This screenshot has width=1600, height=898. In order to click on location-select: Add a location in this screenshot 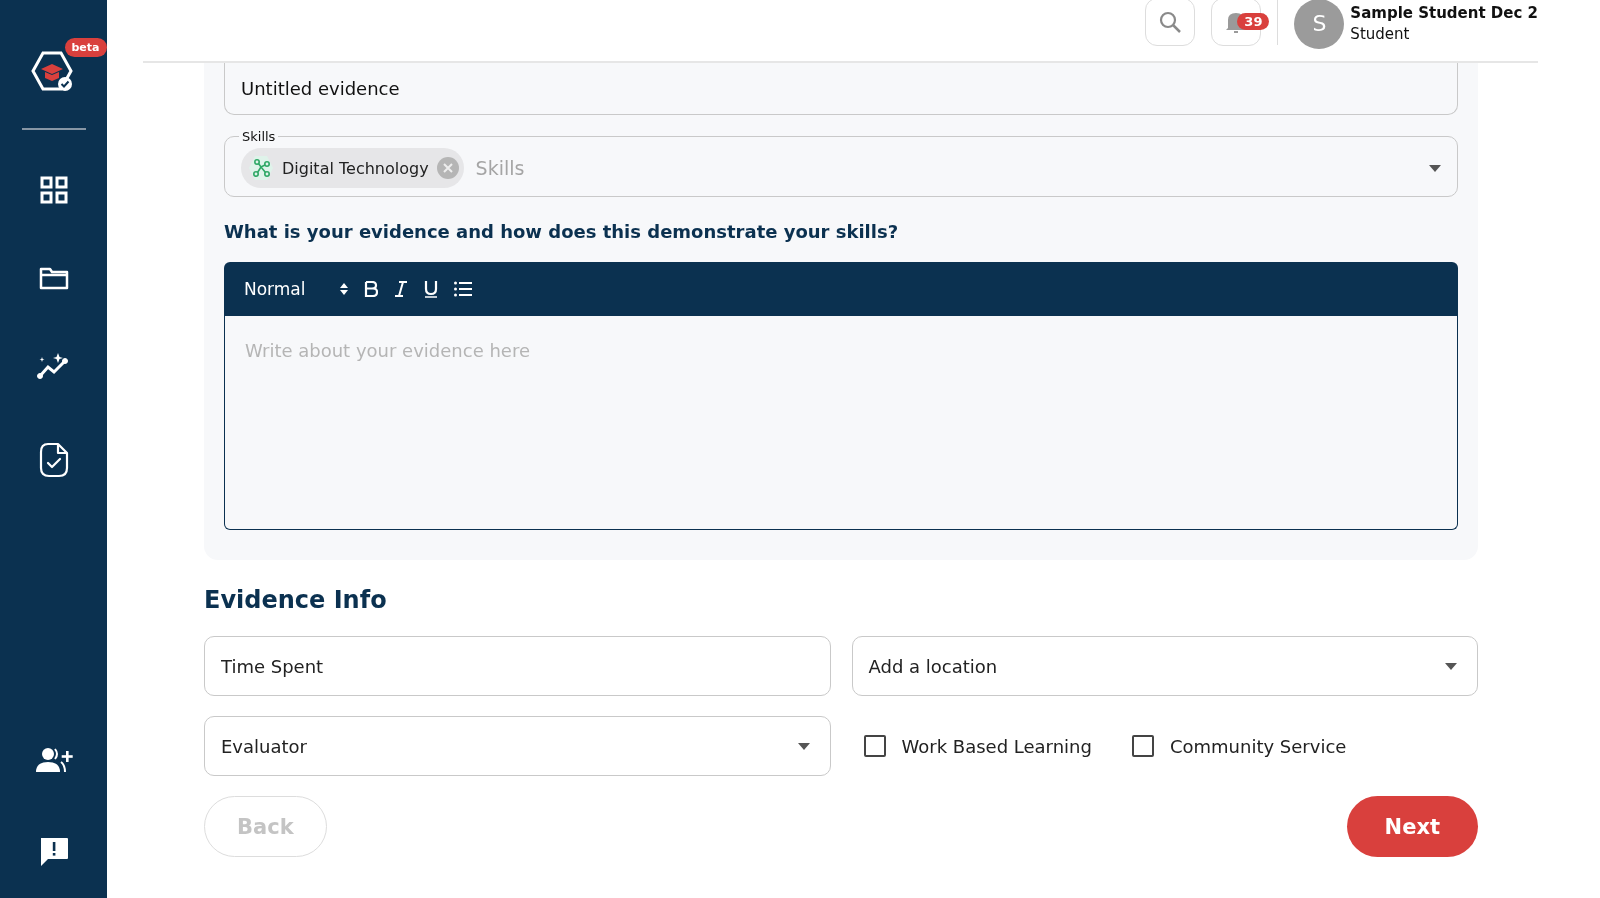, I will do `click(1164, 666)`.